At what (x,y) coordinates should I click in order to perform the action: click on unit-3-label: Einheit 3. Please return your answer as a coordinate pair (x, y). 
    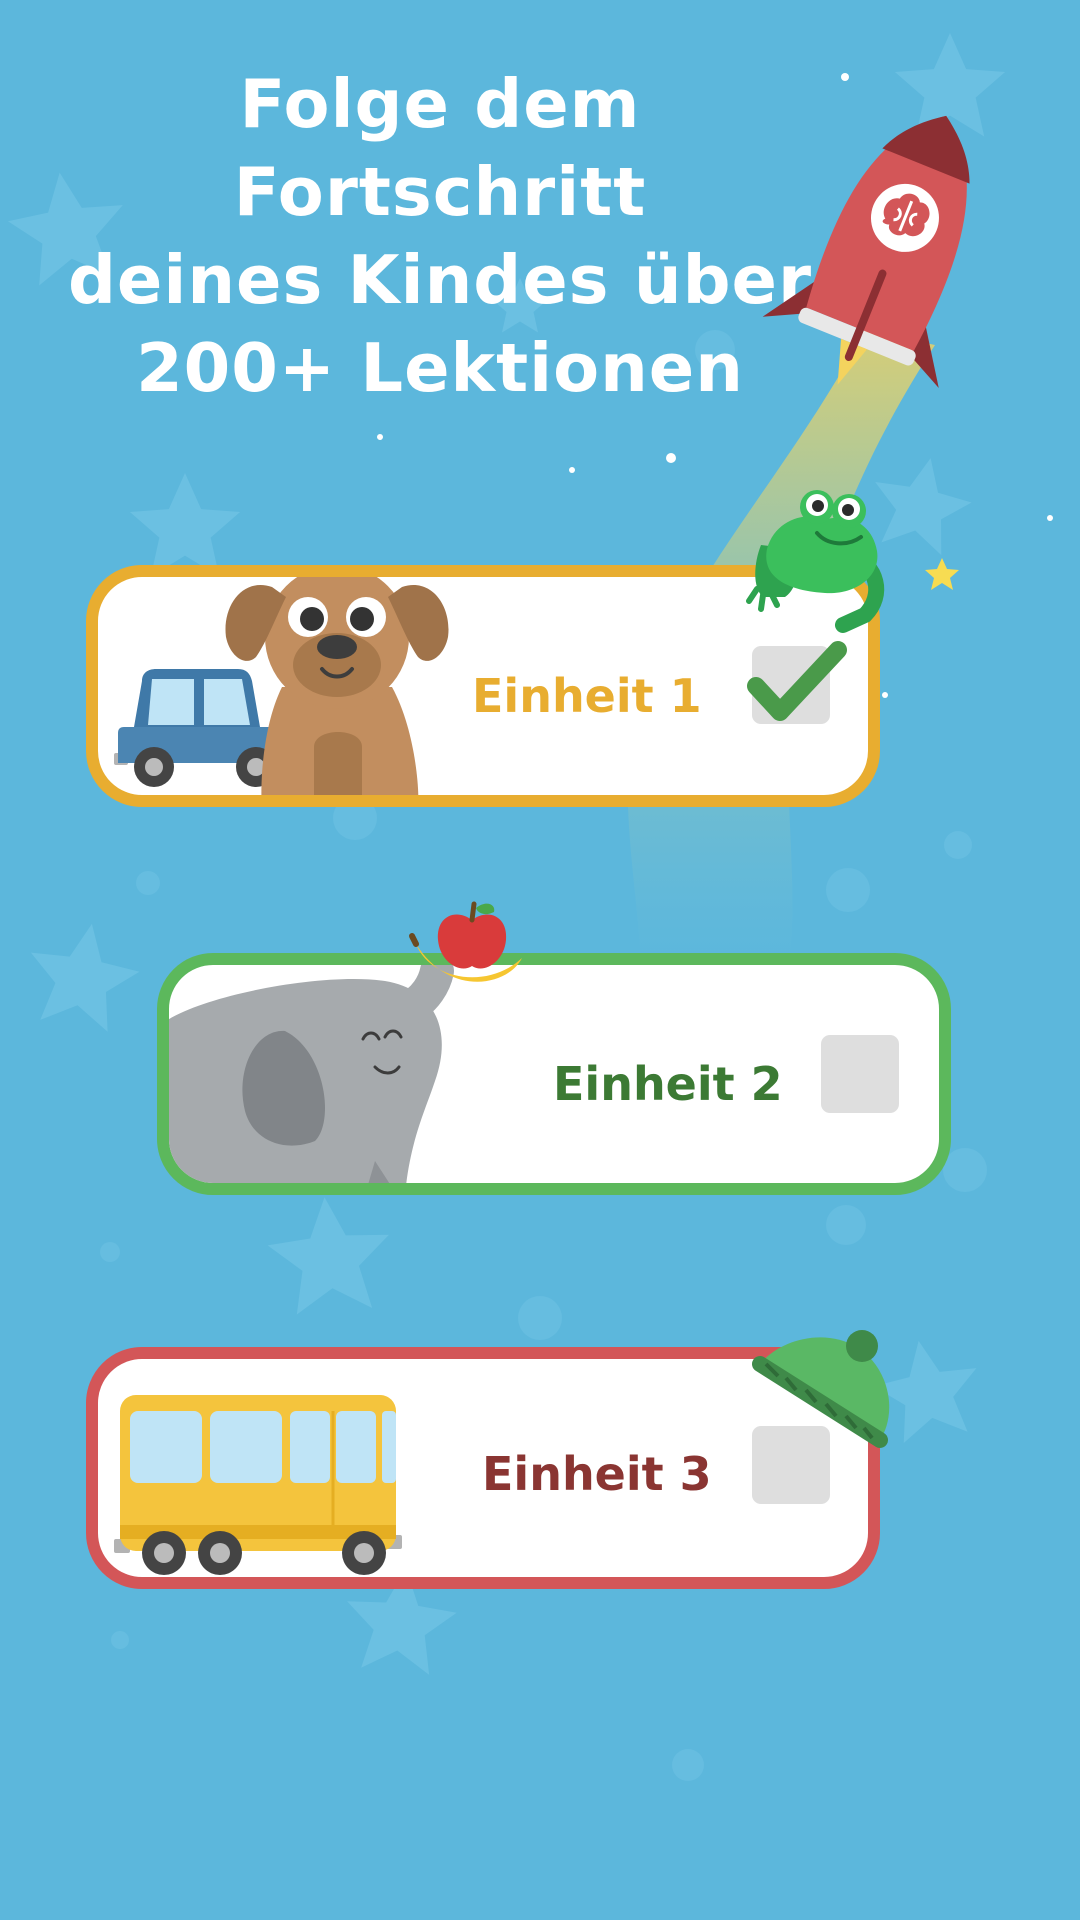
    Looking at the image, I should click on (597, 1474).